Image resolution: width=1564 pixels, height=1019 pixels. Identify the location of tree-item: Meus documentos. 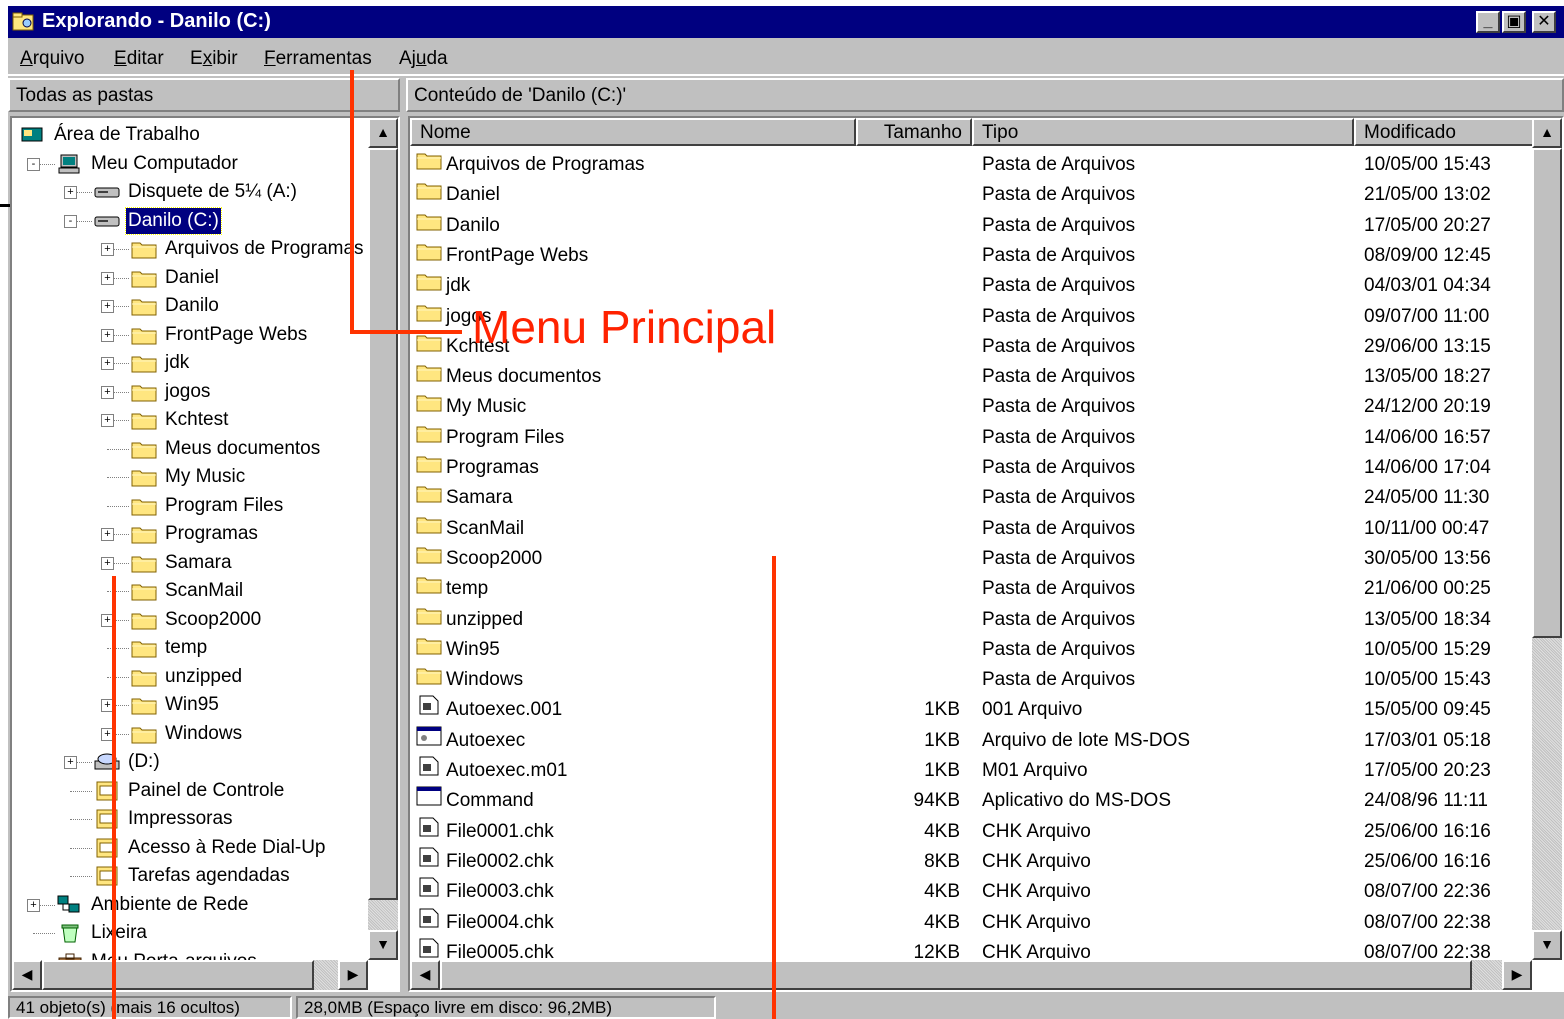
(191, 450).